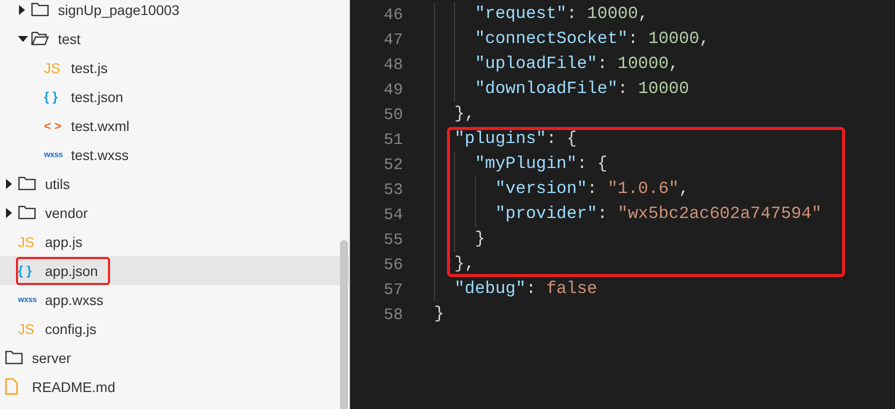 This screenshot has width=895, height=409. What do you see at coordinates (582, 89) in the screenshot?
I see `code-line: "downloadFile": 10000` at bounding box center [582, 89].